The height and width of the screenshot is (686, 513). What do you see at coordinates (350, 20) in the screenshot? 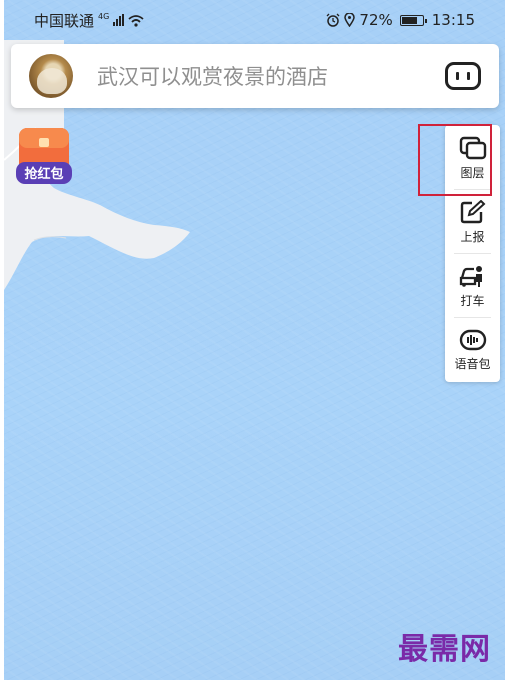
I see `location-icon` at bounding box center [350, 20].